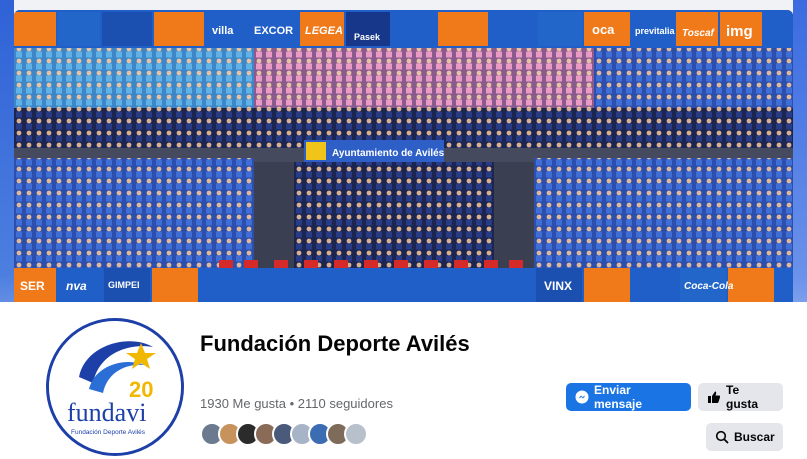 The height and width of the screenshot is (459, 807). I want to click on search-icon, so click(722, 437).